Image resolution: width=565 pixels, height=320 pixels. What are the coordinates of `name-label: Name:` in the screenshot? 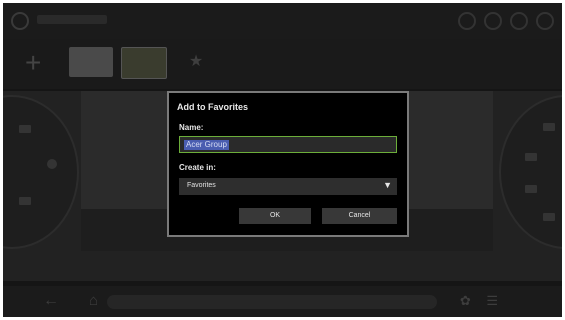 It's located at (191, 127).